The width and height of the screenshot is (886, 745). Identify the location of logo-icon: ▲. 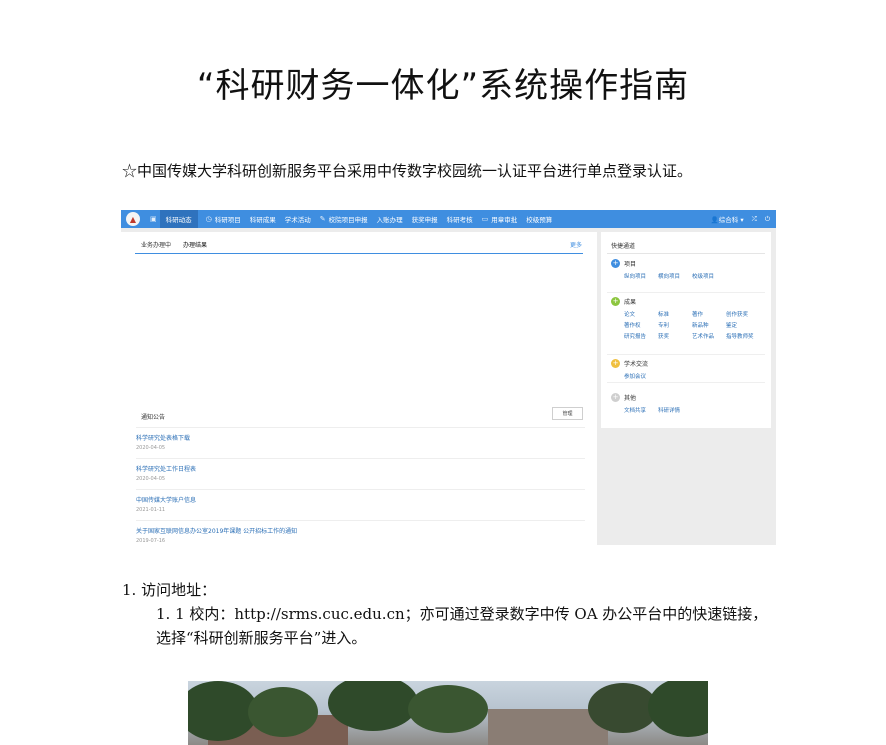
(133, 219).